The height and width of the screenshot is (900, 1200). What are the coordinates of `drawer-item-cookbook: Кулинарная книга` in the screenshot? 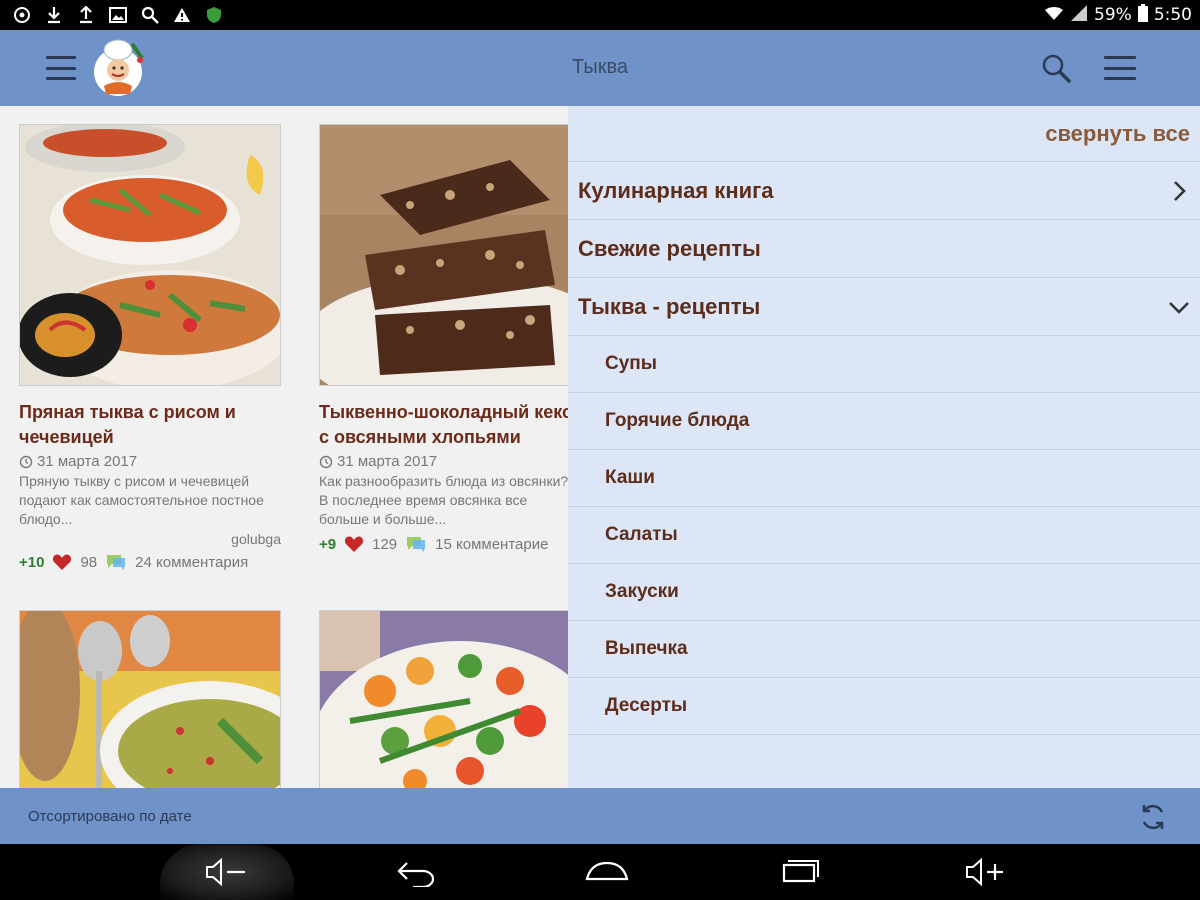 It's located at (884, 191).